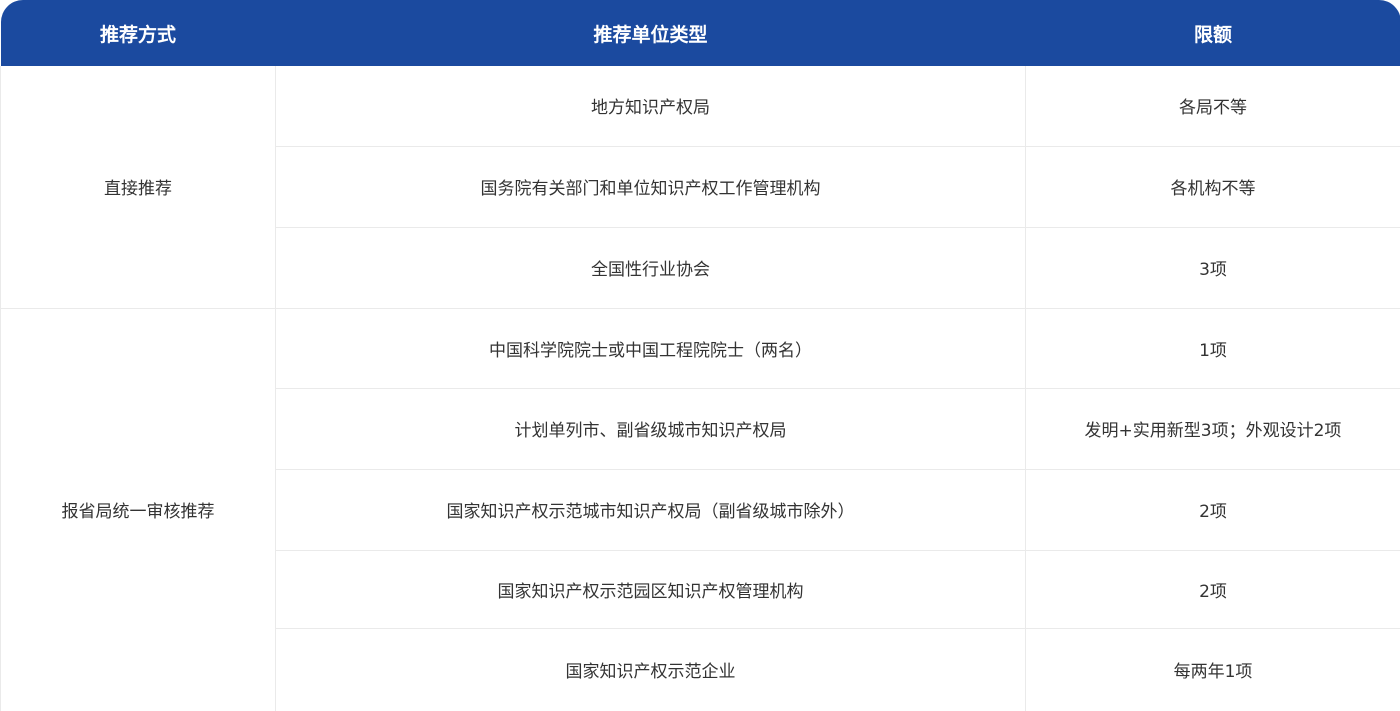 The width and height of the screenshot is (1400, 711). I want to click on method-cell-direct: 直接推荐, so click(138, 187).